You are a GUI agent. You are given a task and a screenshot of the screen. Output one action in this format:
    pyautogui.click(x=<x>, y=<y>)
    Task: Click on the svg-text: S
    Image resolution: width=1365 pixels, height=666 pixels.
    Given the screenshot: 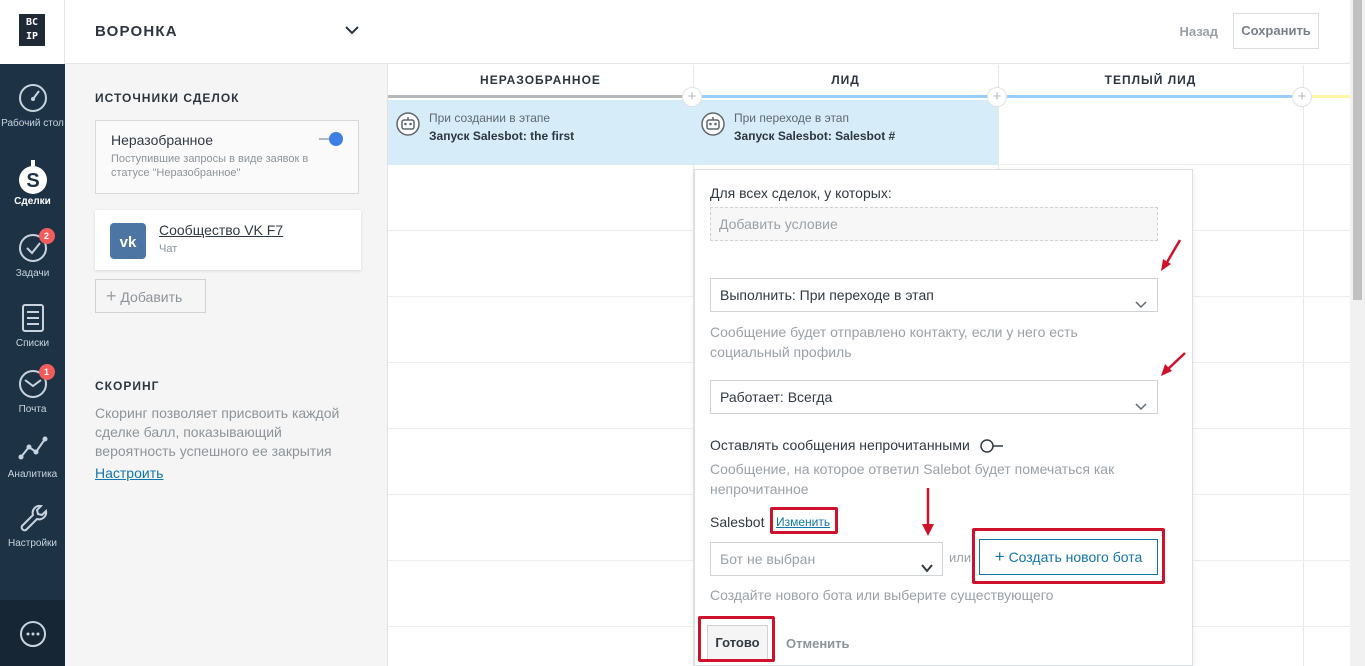 What is the action you would take?
    pyautogui.click(x=32, y=181)
    